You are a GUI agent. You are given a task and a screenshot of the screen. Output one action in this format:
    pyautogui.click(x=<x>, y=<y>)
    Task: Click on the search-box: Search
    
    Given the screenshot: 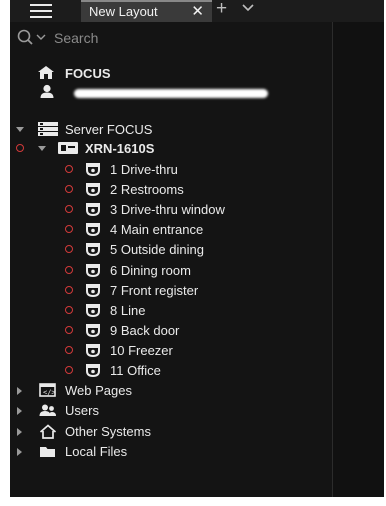 What is the action you would take?
    pyautogui.click(x=117, y=38)
    